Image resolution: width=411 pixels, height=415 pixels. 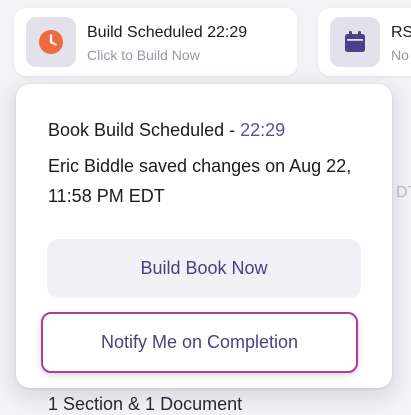 I want to click on build-card-title: Build Scheduled 22:29, so click(x=167, y=32).